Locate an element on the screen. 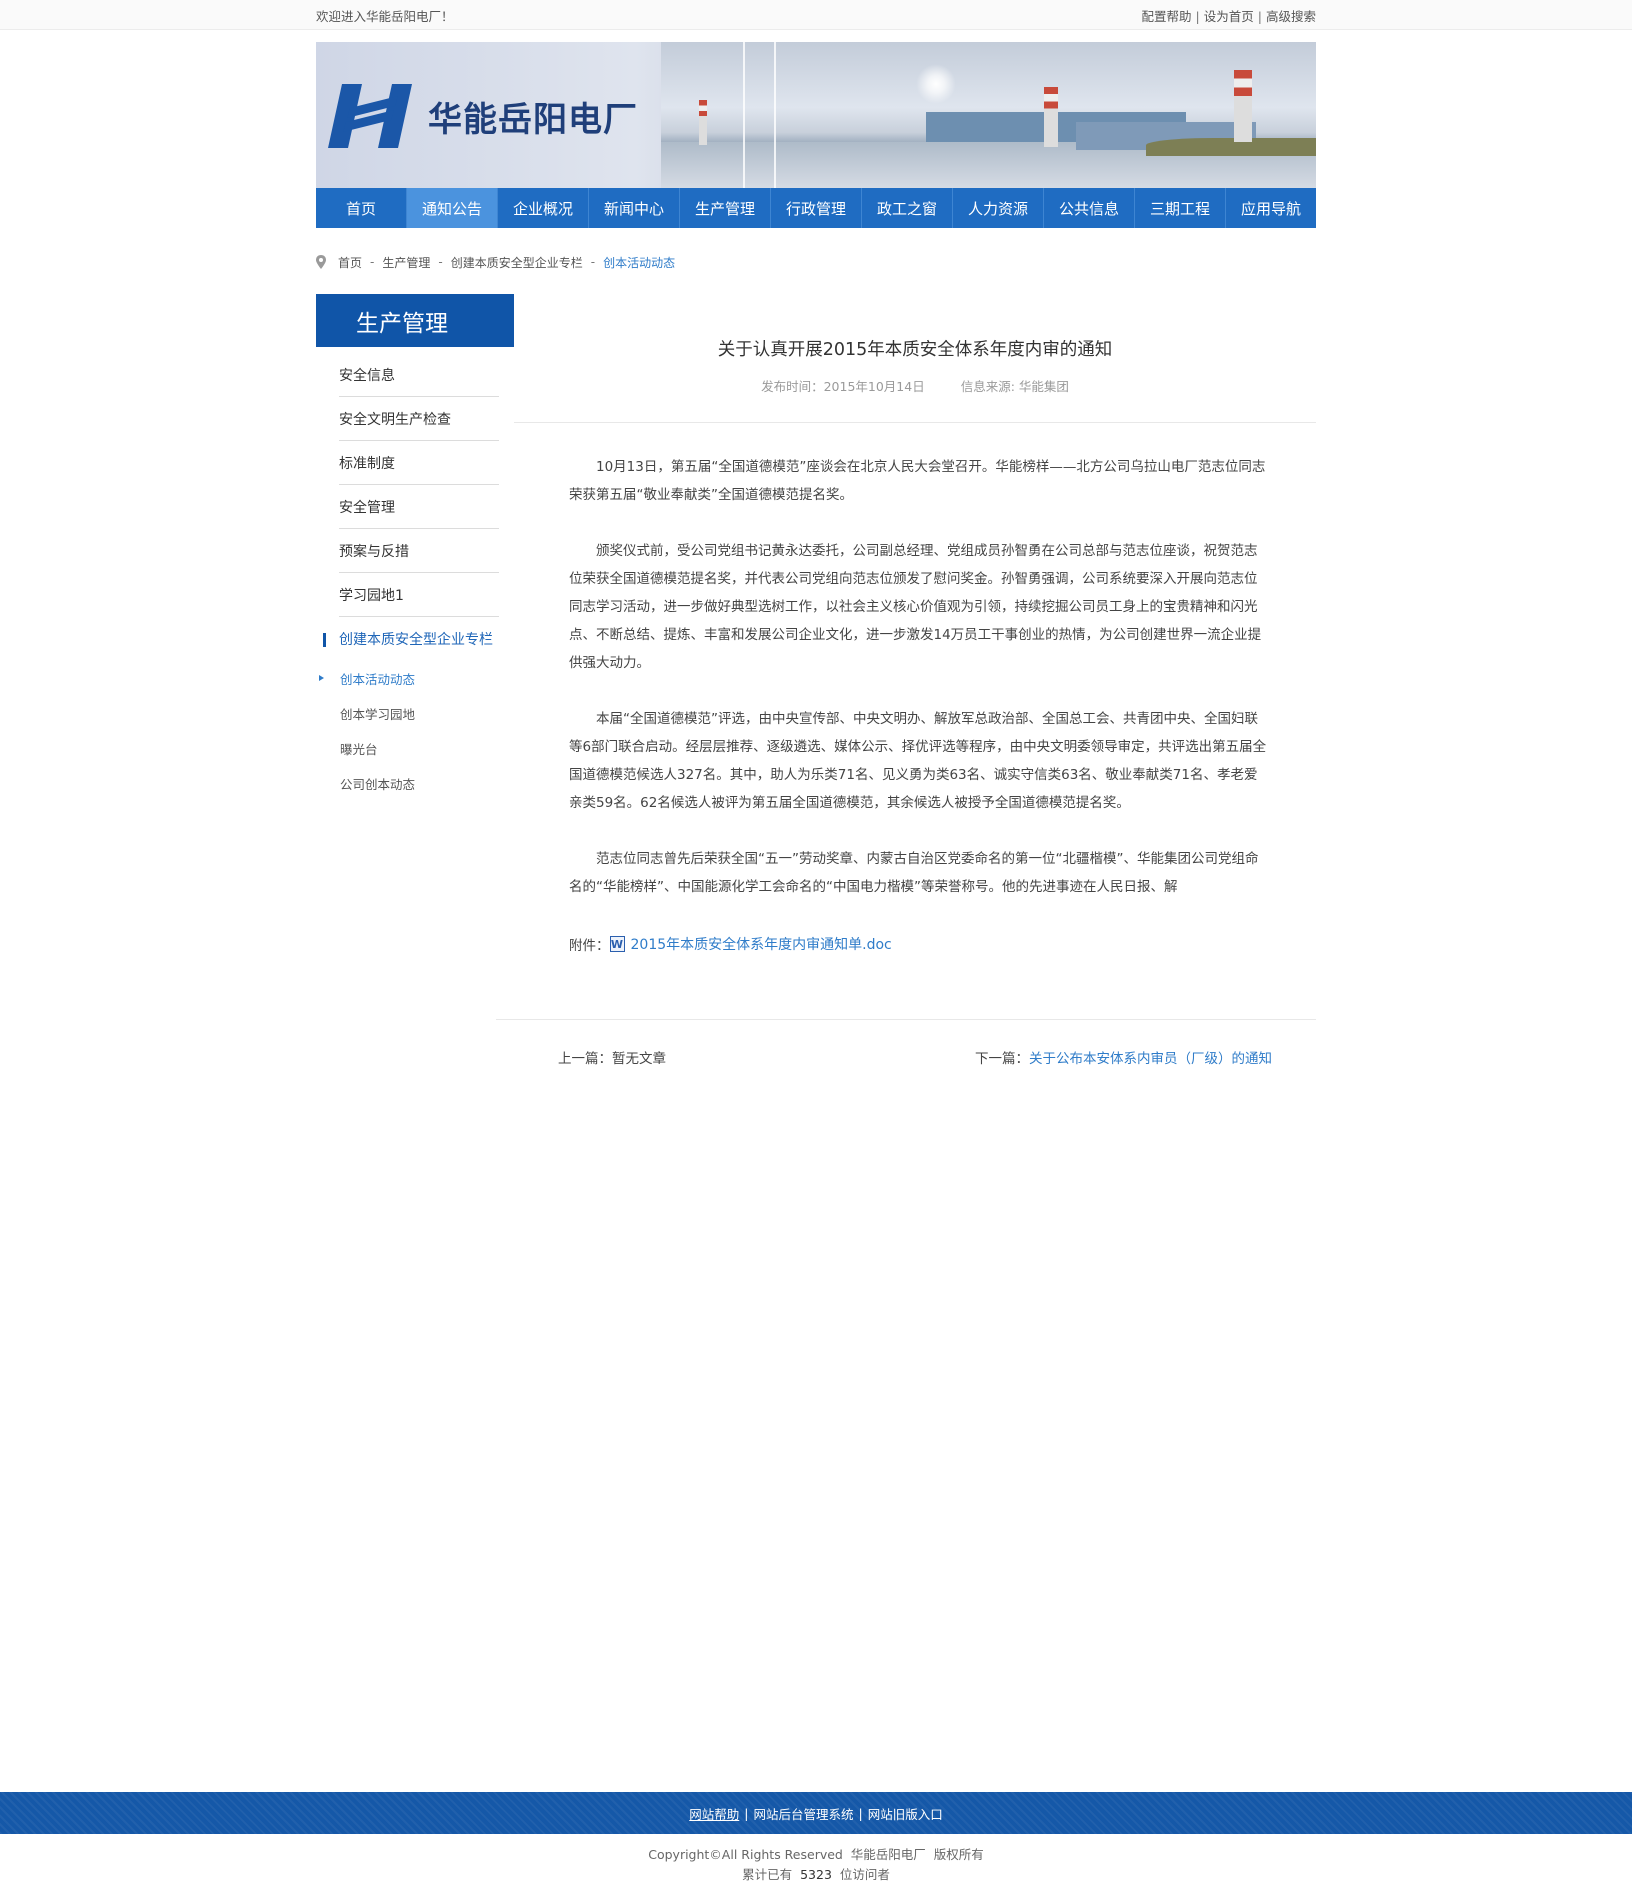 The image size is (1632, 1902). sidebar-title: 生产管理 is located at coordinates (415, 320).